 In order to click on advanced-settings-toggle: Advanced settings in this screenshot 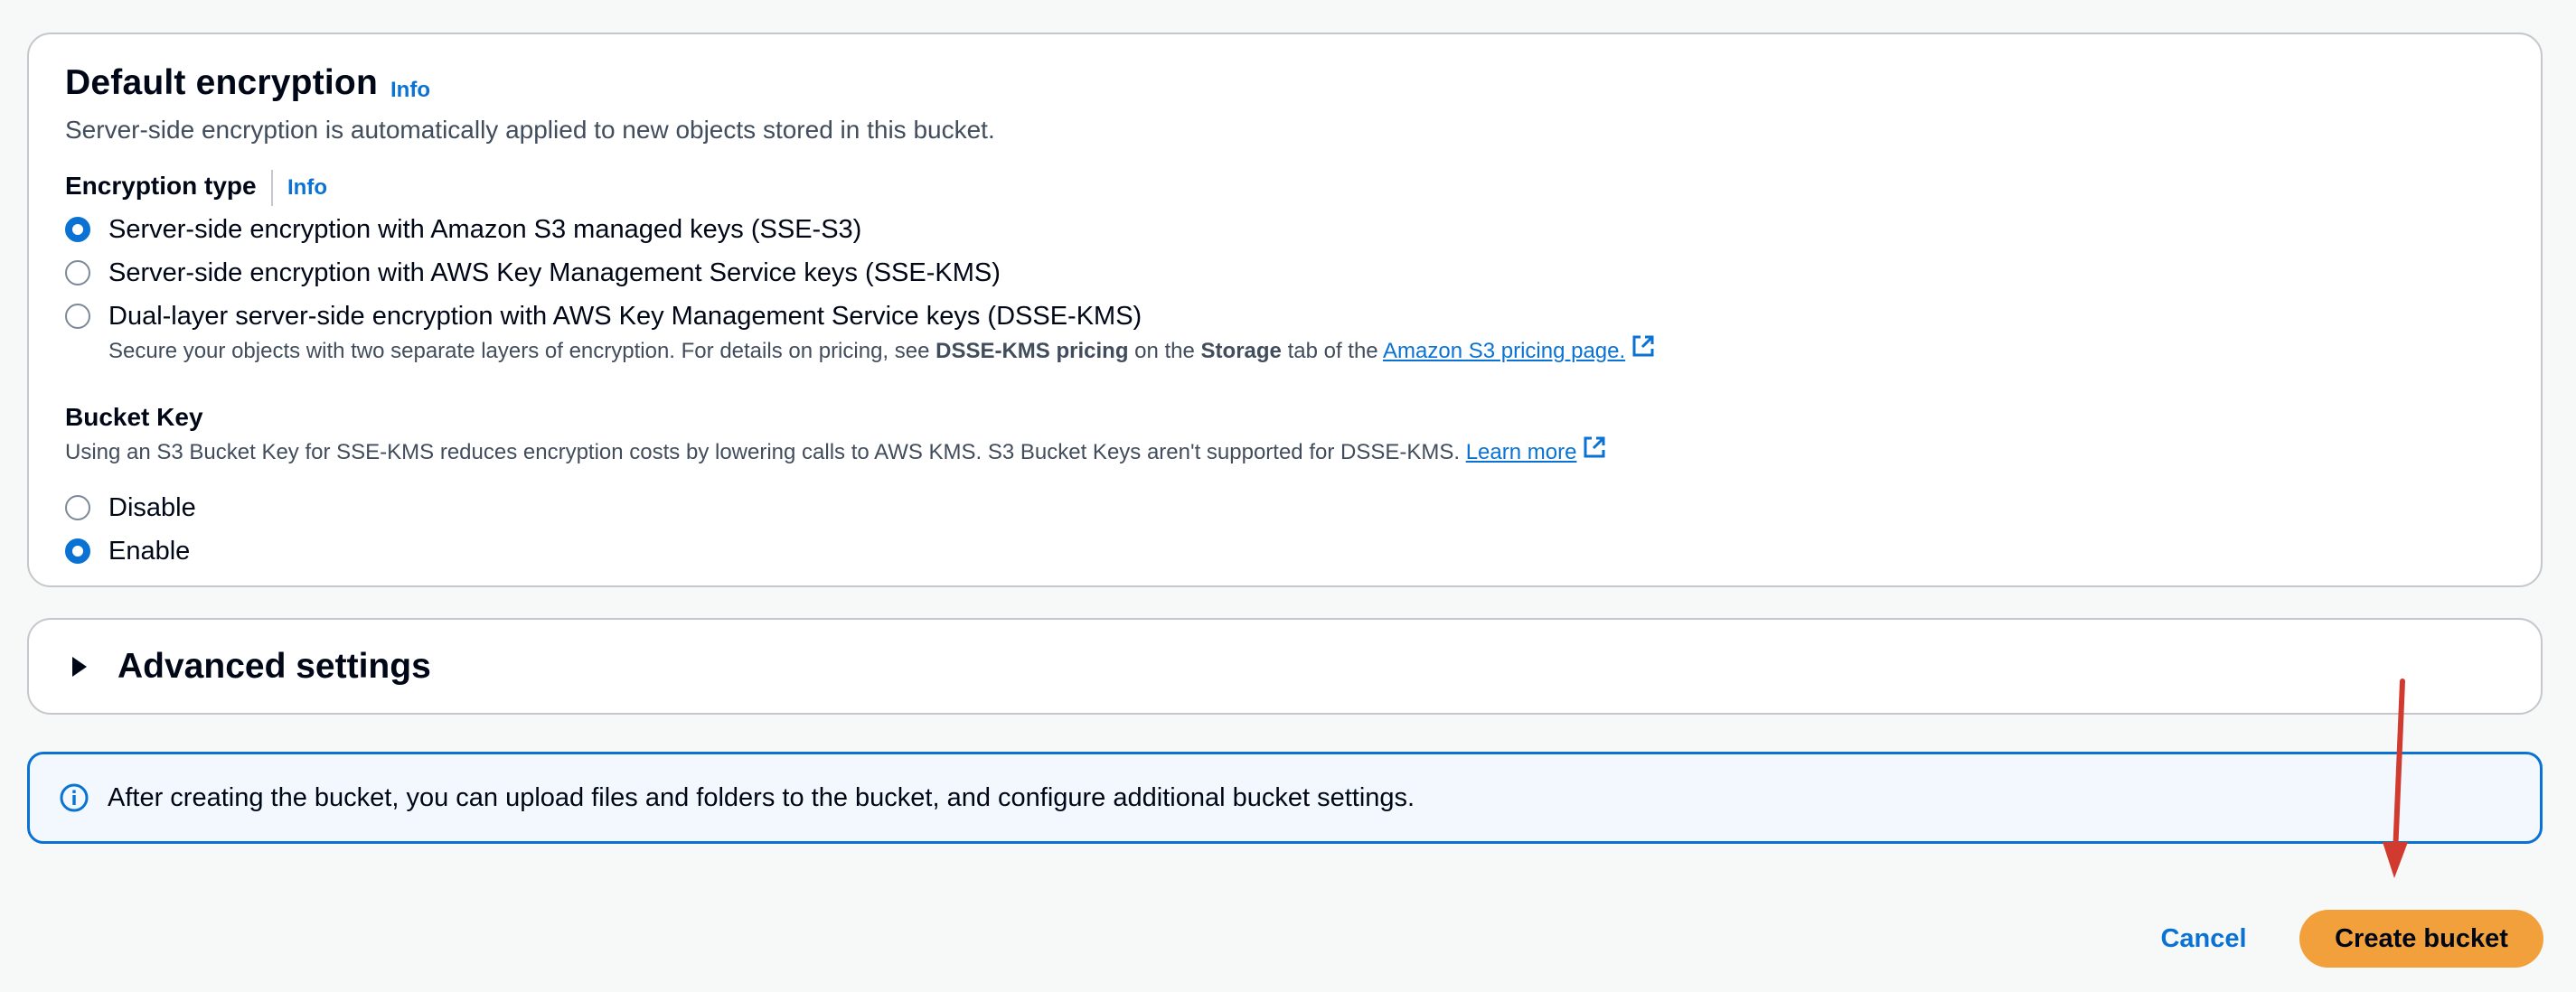, I will do `click(248, 666)`.